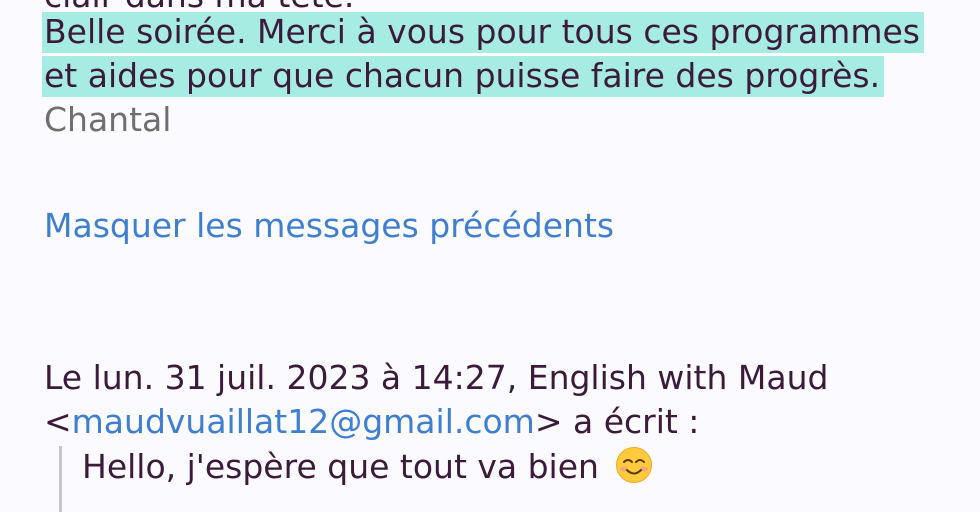 Image resolution: width=980 pixels, height=512 pixels. Describe the element at coordinates (329, 226) in the screenshot. I see `hide-previous-messages-link: Masquer les messages précédents` at that location.